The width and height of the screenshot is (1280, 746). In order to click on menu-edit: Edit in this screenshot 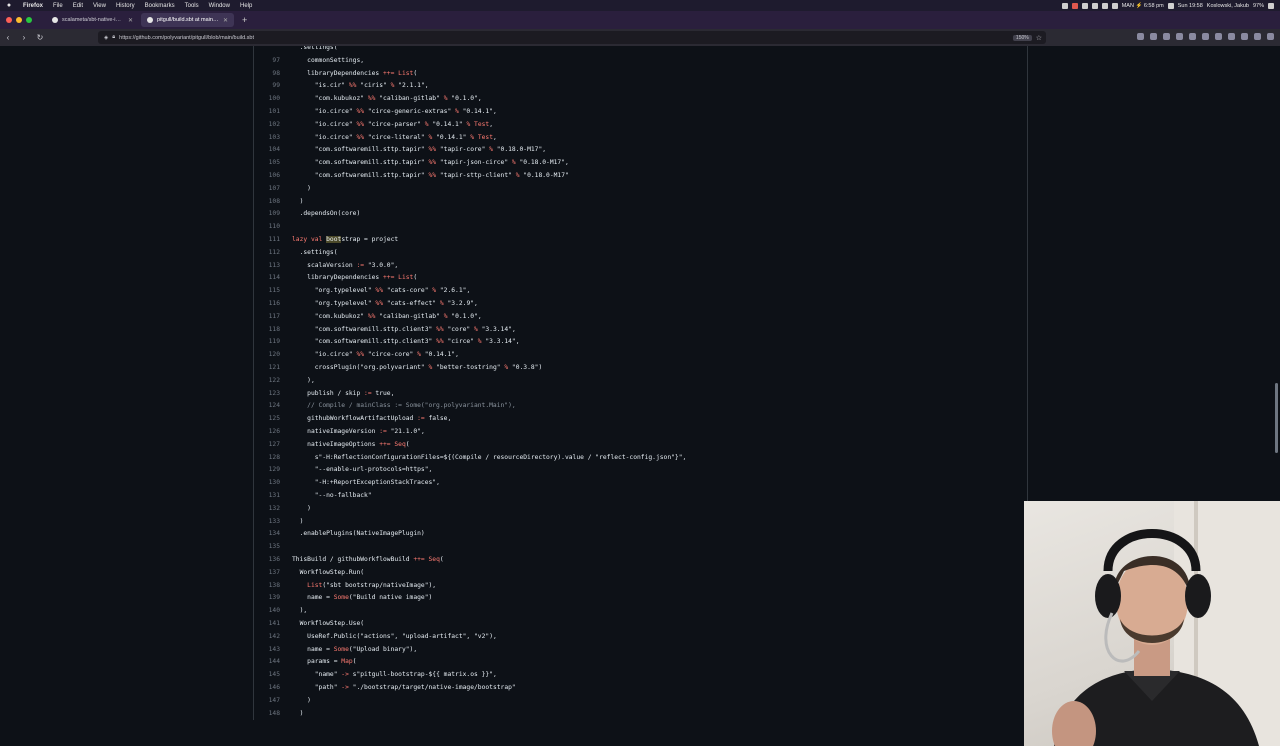, I will do `click(78, 6)`.